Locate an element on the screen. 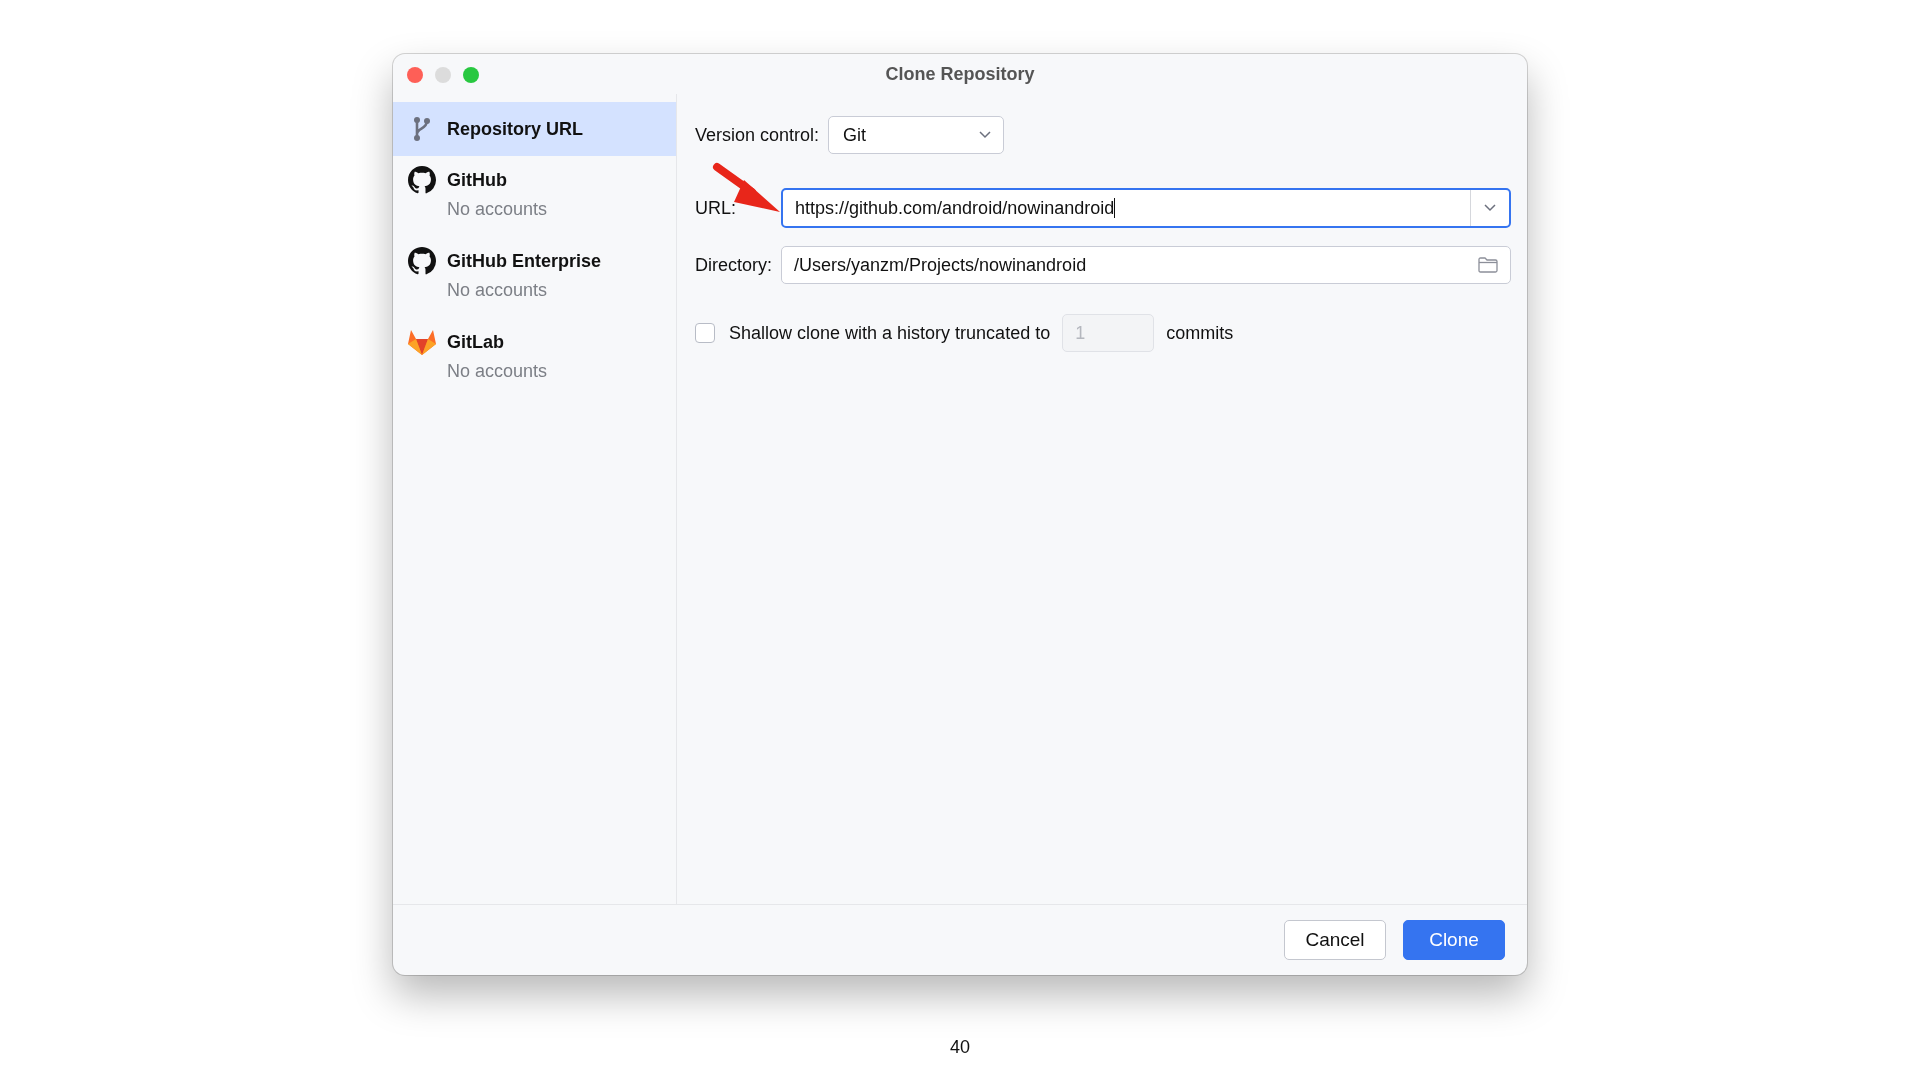 This screenshot has height=1080, width=1920. text-cursor is located at coordinates (1115, 208).